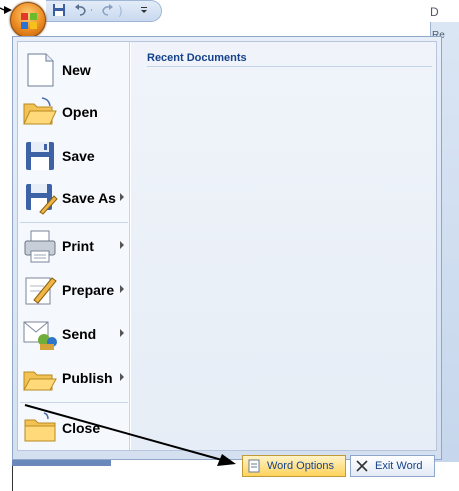 This screenshot has width=459, height=491. I want to click on menu-item-new: New, so click(74, 70).